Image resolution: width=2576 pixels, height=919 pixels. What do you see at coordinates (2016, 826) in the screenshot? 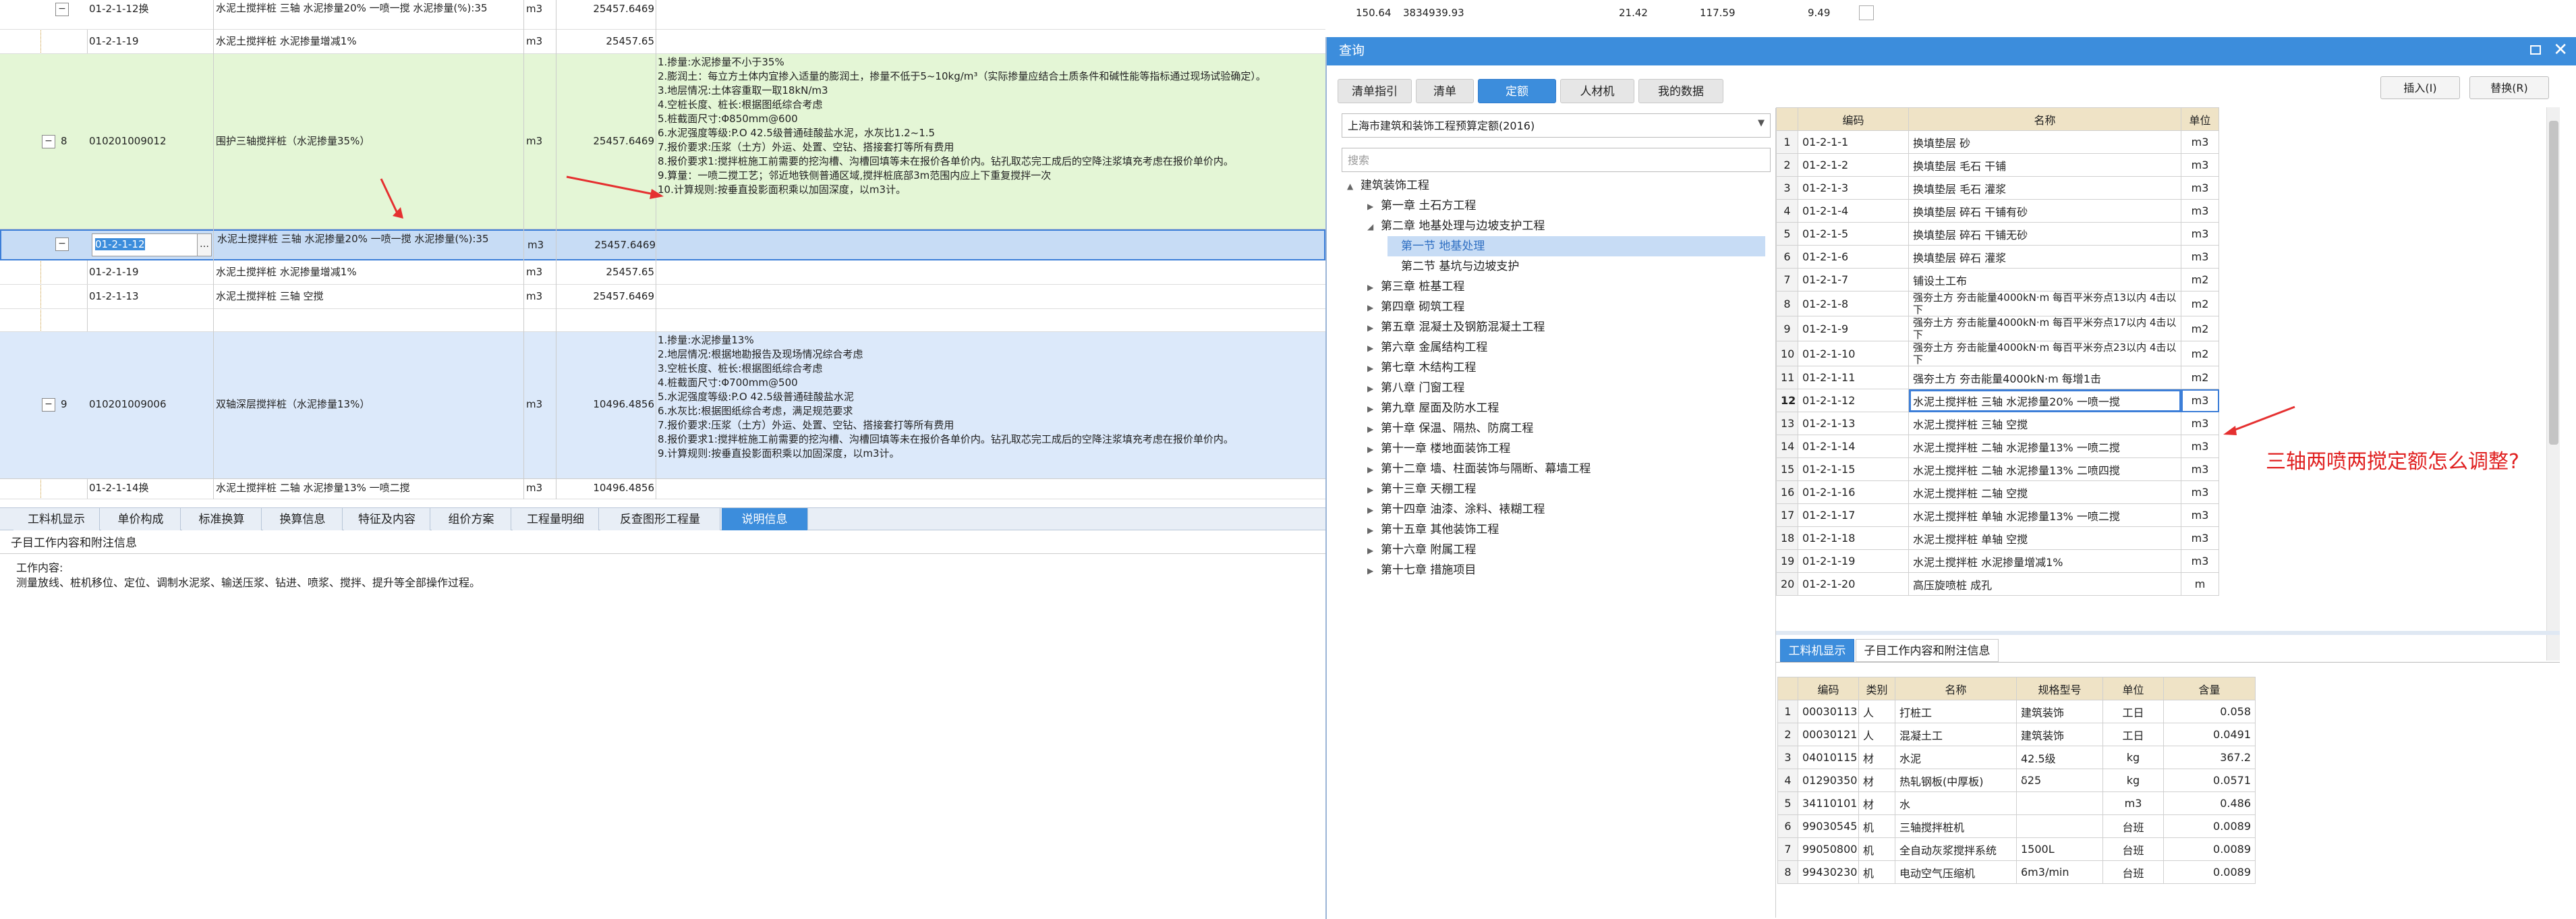
I see `resource-row: 6 99030545 机三轴搅拌桩机 台班 0.0089` at bounding box center [2016, 826].